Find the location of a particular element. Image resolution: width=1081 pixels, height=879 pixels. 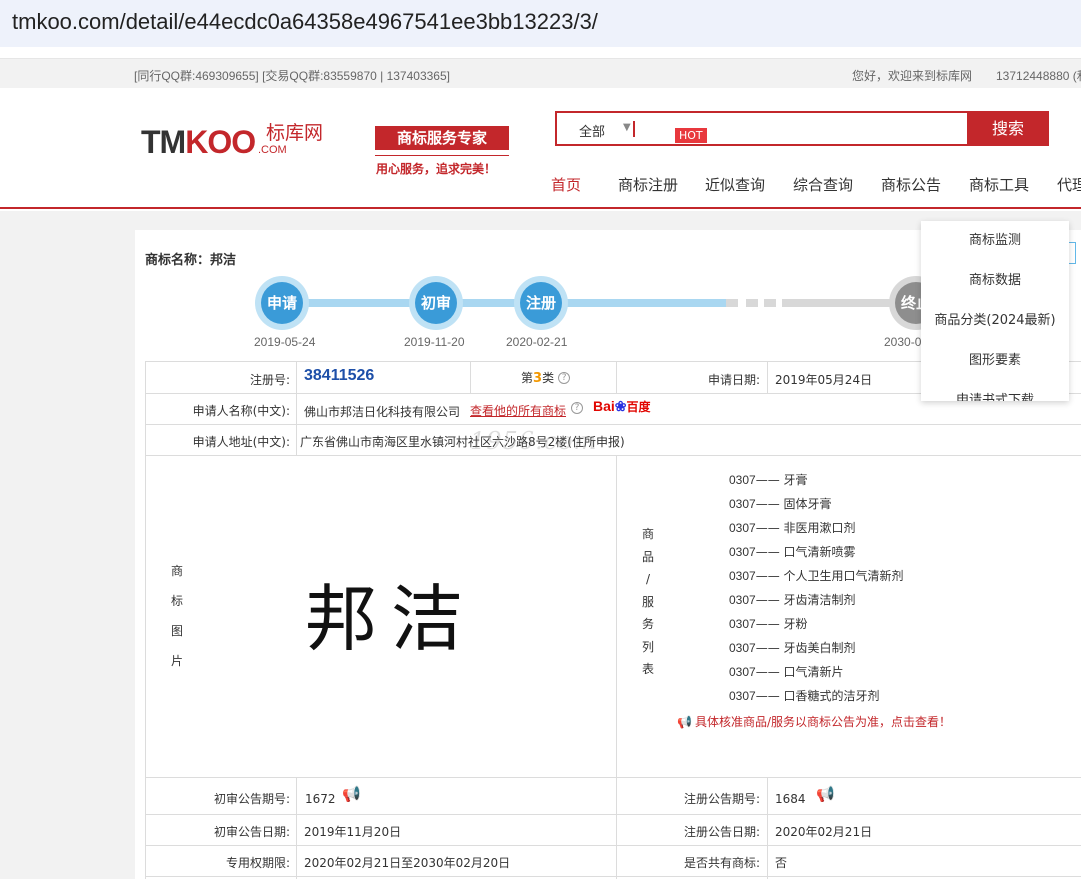

term-label: 专用权期限: is located at coordinates (257, 863).